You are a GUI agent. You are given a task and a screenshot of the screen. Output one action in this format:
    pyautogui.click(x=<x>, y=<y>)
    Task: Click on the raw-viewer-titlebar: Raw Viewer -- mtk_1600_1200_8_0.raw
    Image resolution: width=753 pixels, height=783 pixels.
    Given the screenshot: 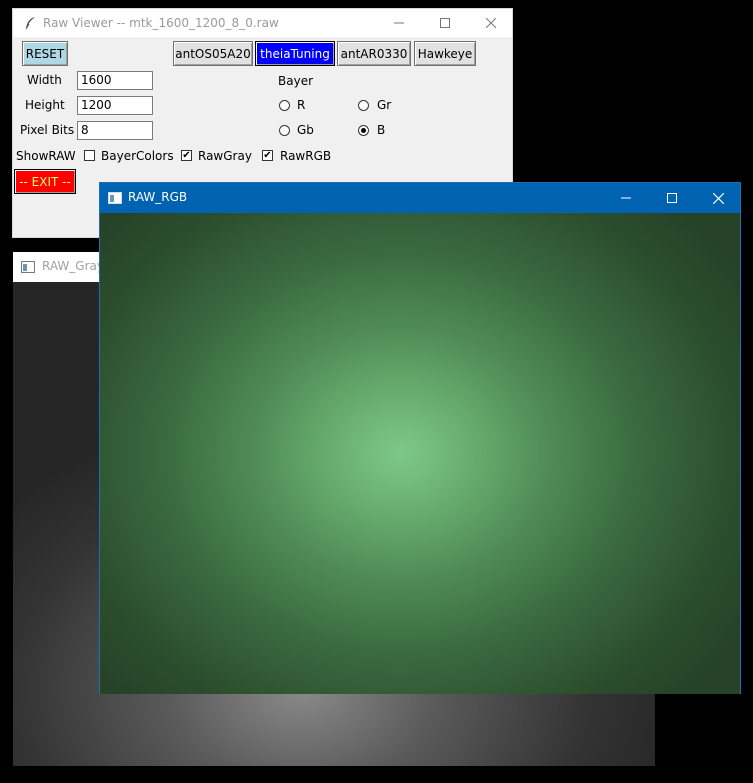 What is the action you would take?
    pyautogui.click(x=262, y=23)
    